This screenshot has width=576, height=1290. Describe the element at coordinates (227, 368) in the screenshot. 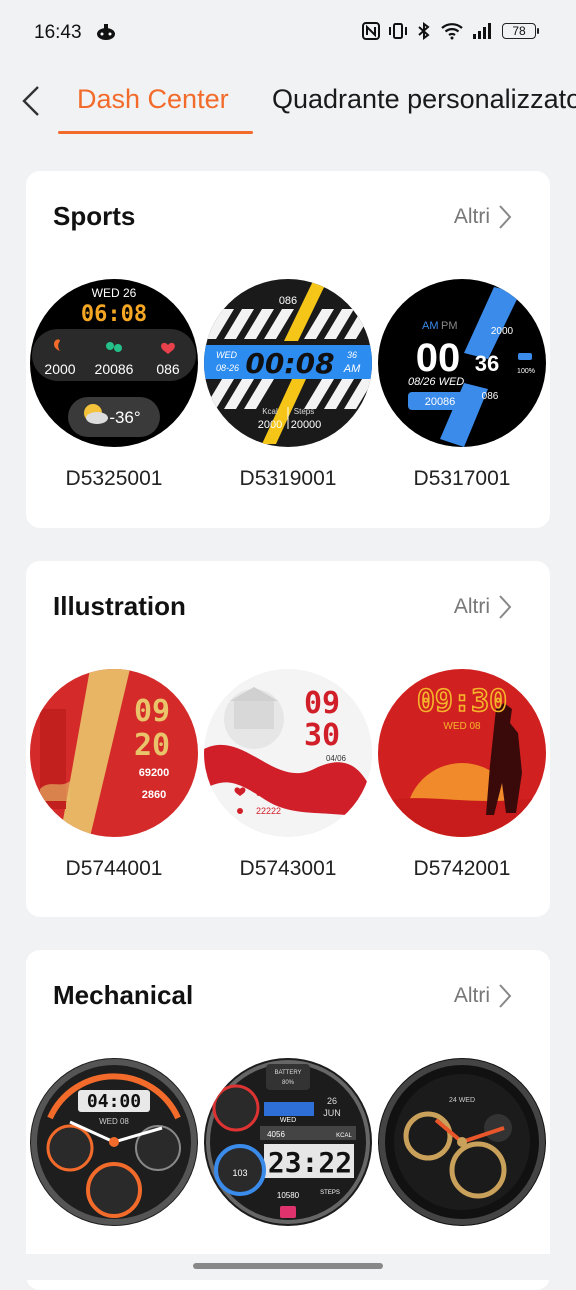

I see `face-date: 08-26` at that location.